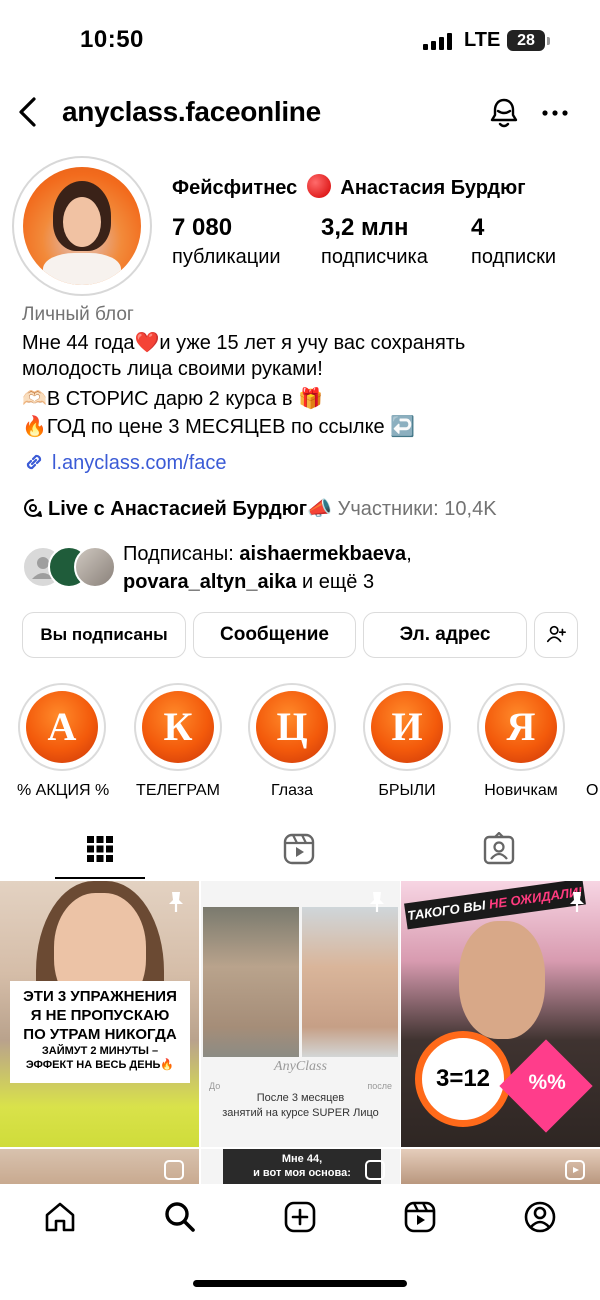  Describe the element at coordinates (540, 1217) in the screenshot. I see `profile-icon` at that location.